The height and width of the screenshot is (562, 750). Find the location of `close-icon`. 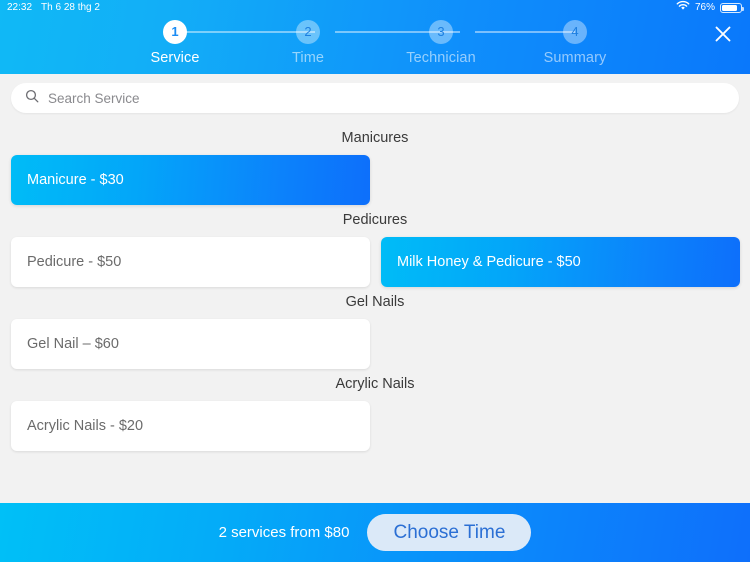

close-icon is located at coordinates (723, 34).